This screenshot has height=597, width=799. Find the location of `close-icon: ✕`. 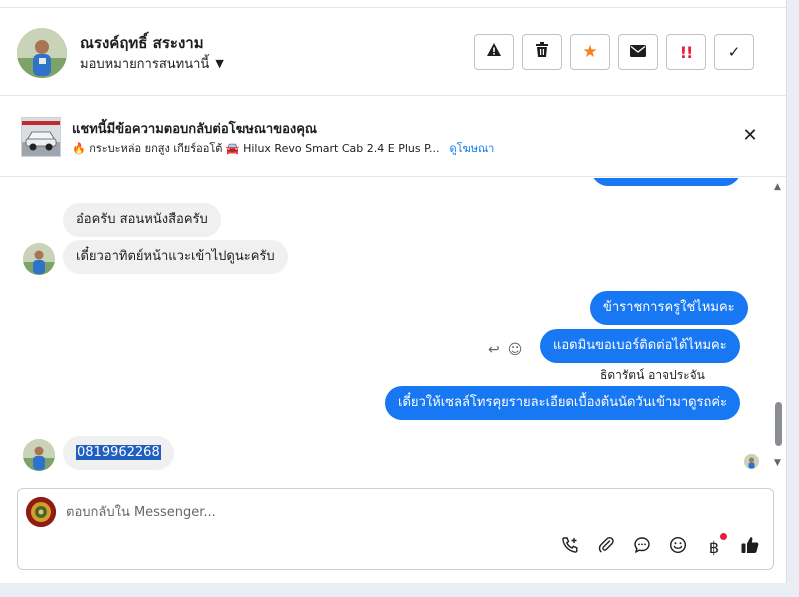

close-icon: ✕ is located at coordinates (750, 136).